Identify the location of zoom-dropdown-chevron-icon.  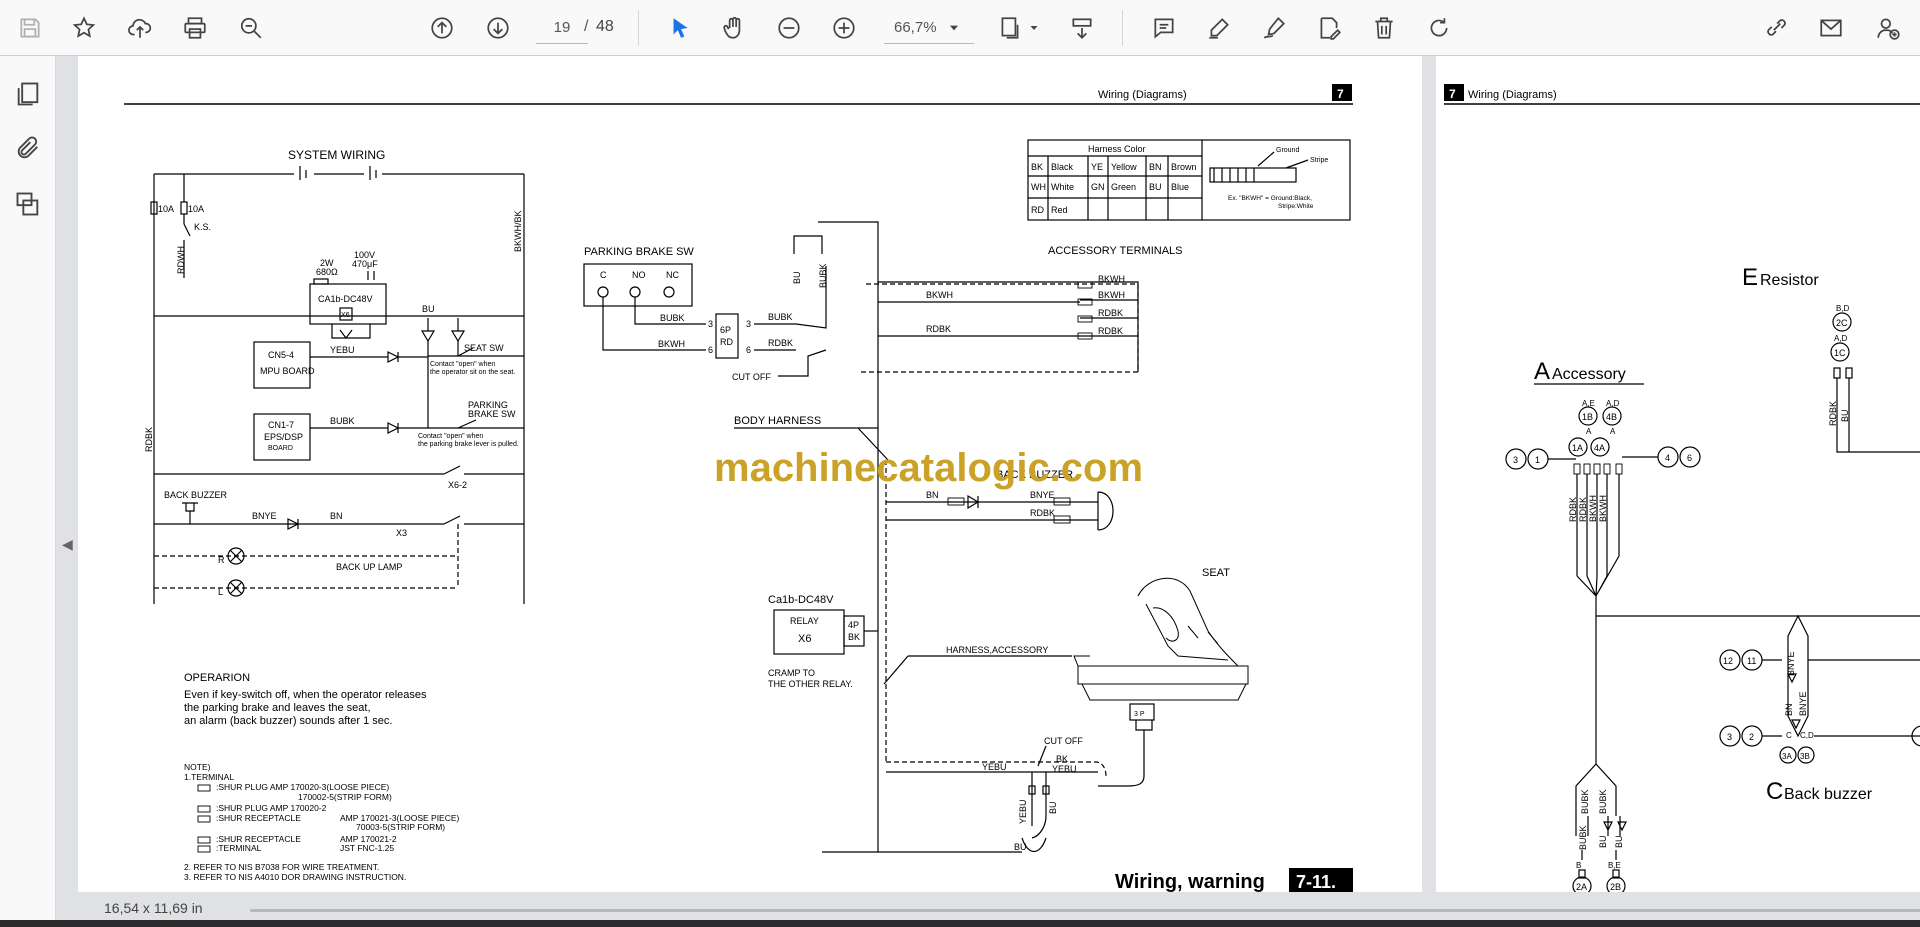
(954, 28).